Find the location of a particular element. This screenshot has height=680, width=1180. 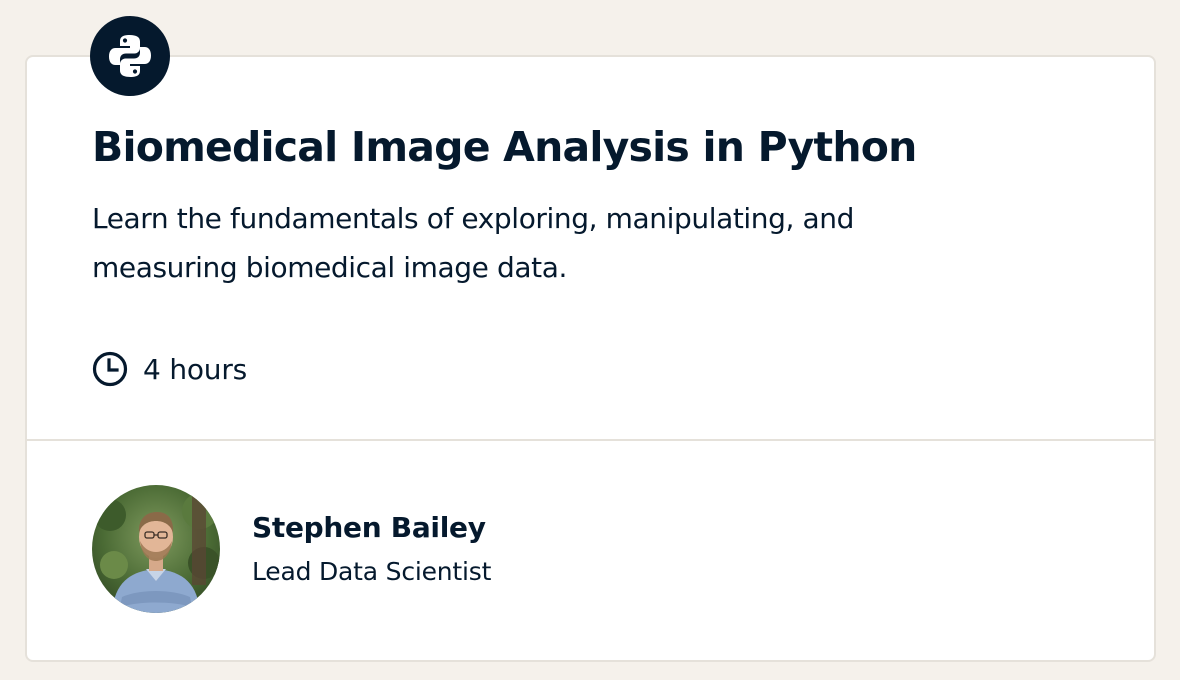

course-duration: 4 hours is located at coordinates (169, 369).